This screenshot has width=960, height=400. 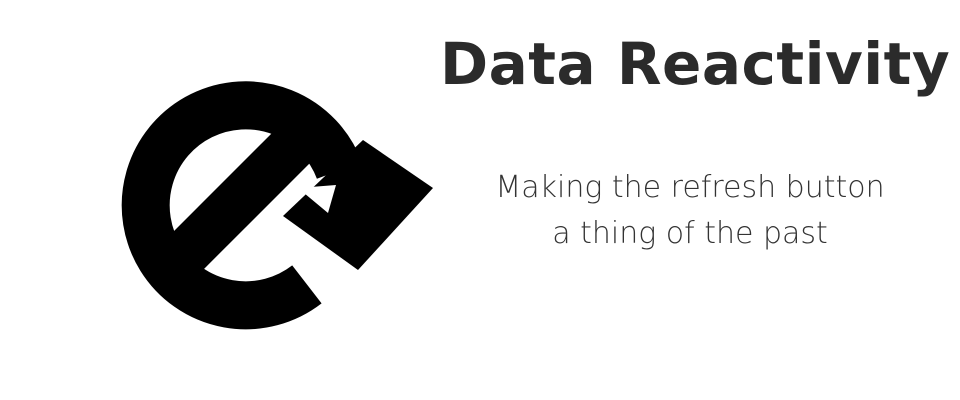 What do you see at coordinates (690, 233) in the screenshot?
I see `subtitle-line-2: a thing of the past` at bounding box center [690, 233].